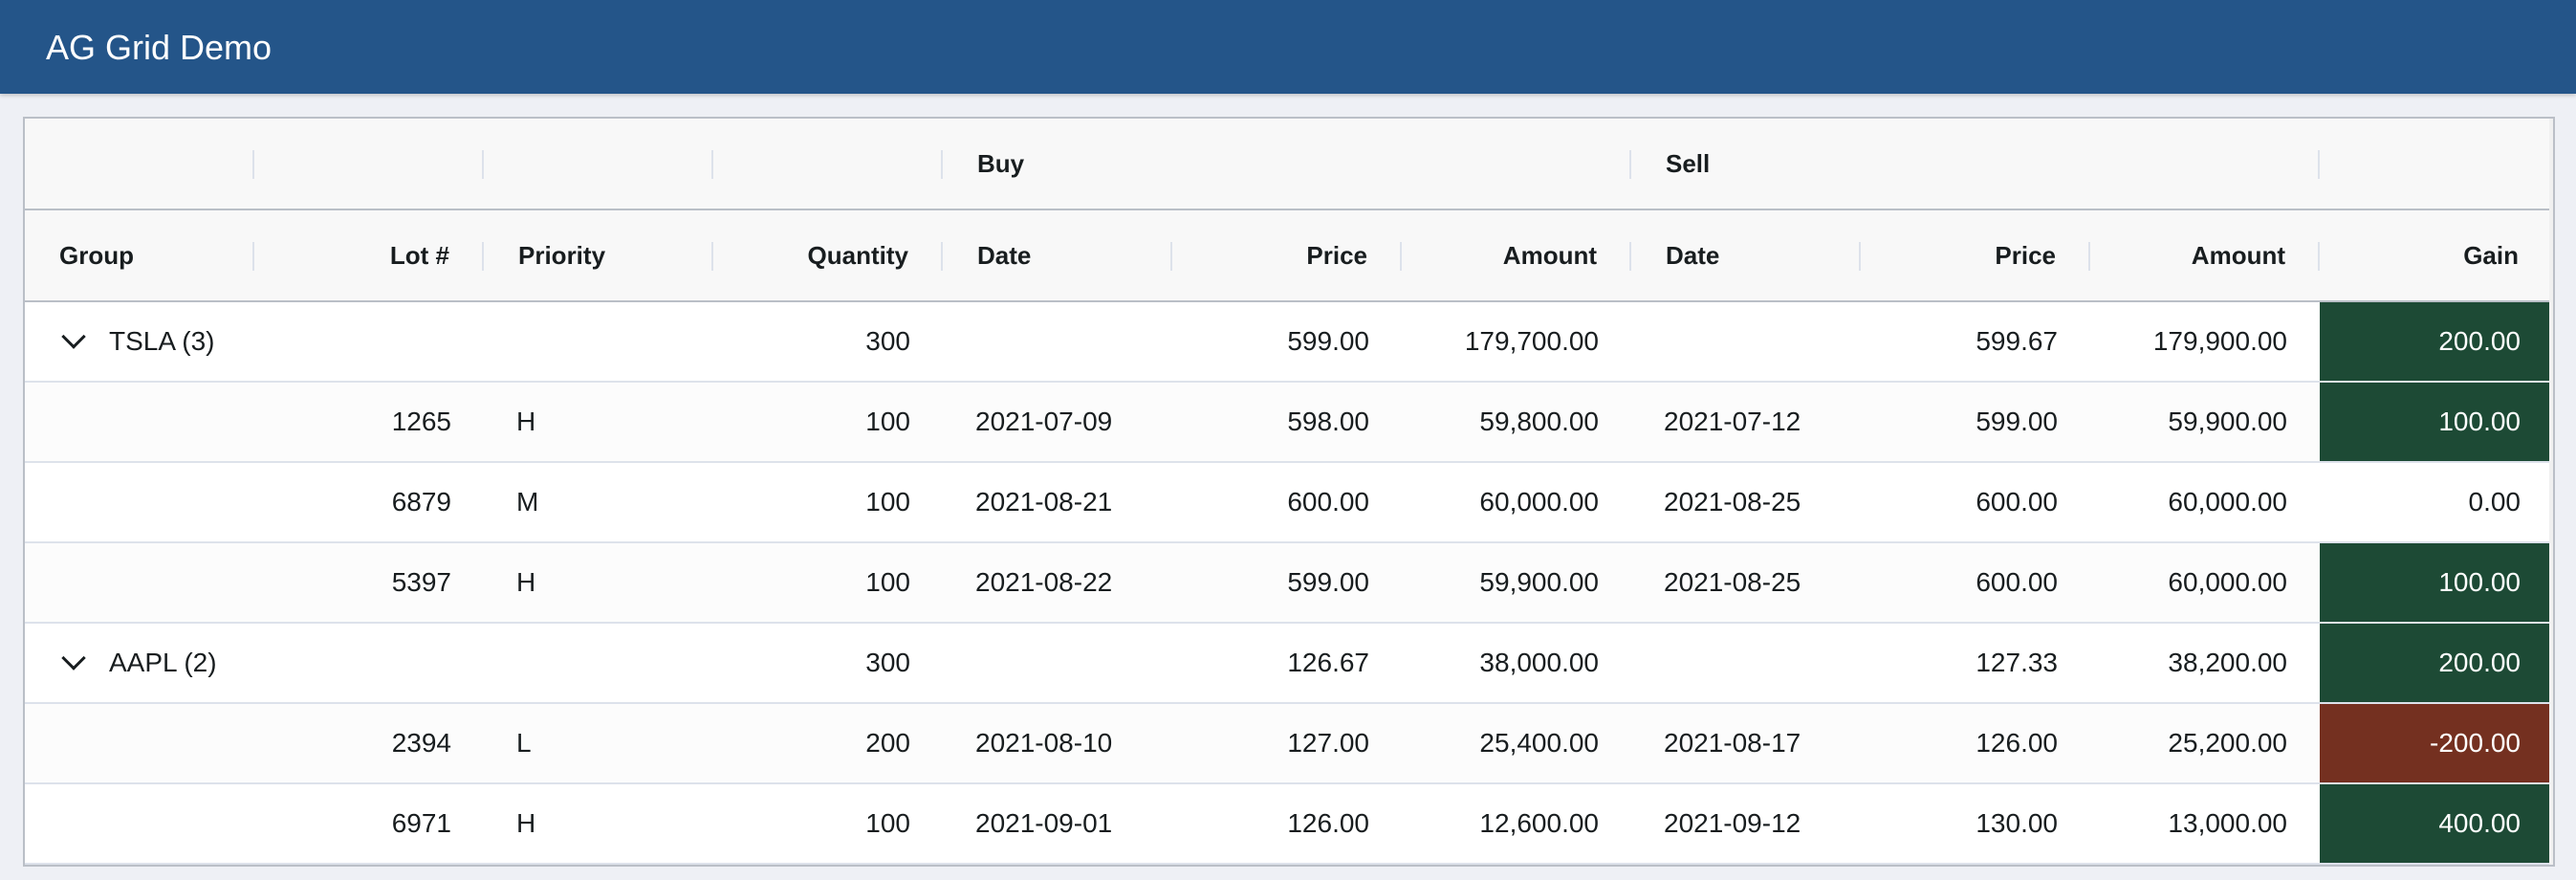 Image resolution: width=2576 pixels, height=880 pixels. Describe the element at coordinates (562, 255) in the screenshot. I see `column-header-label: Priority` at that location.